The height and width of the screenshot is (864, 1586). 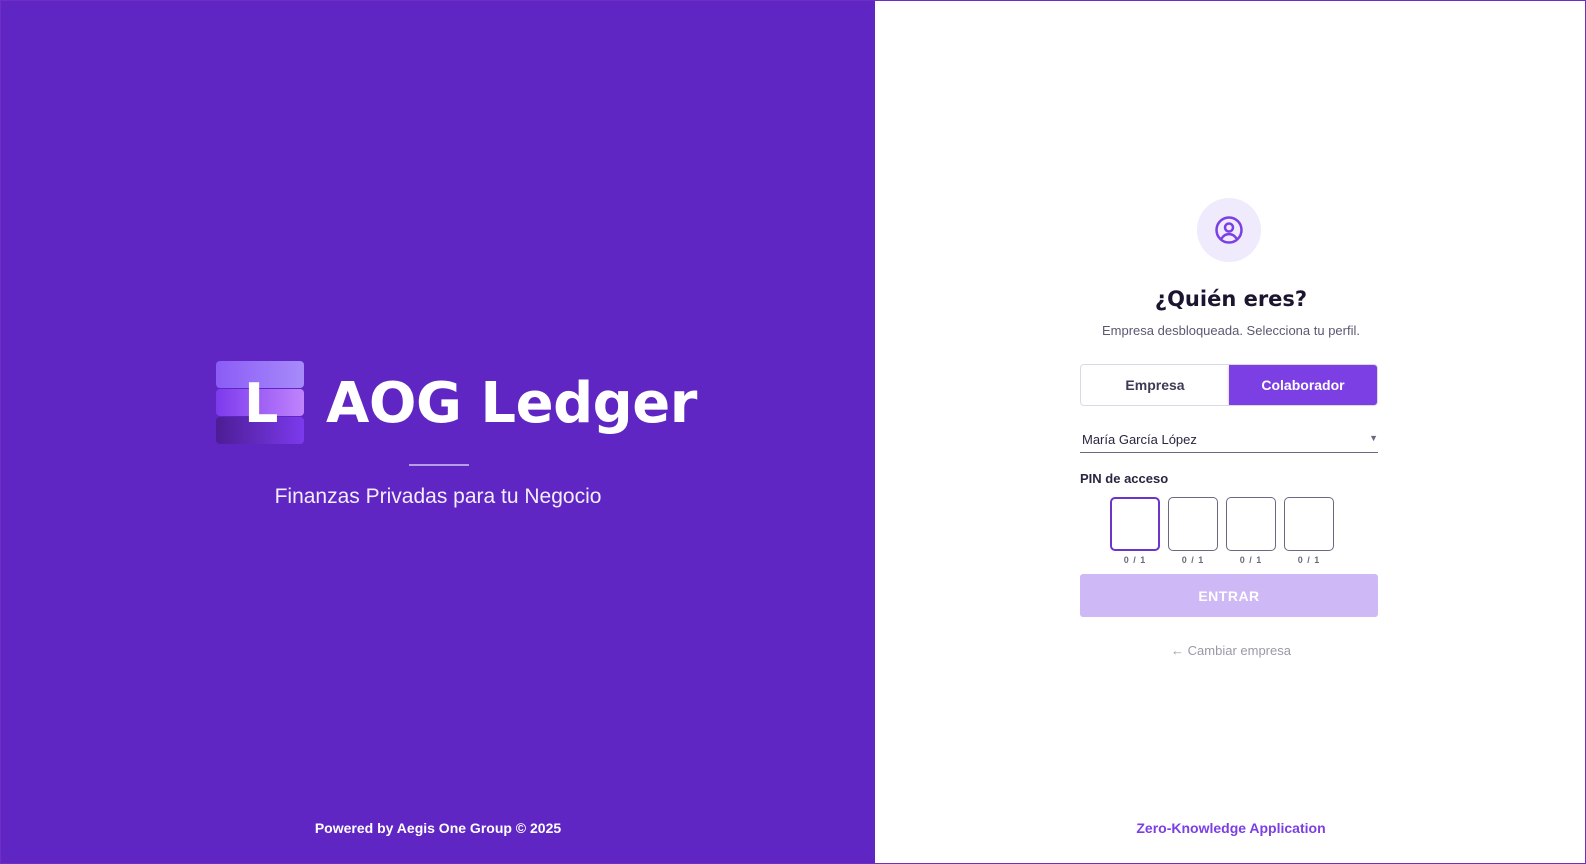 I want to click on enter-button: ENTRAR, so click(x=1229, y=595).